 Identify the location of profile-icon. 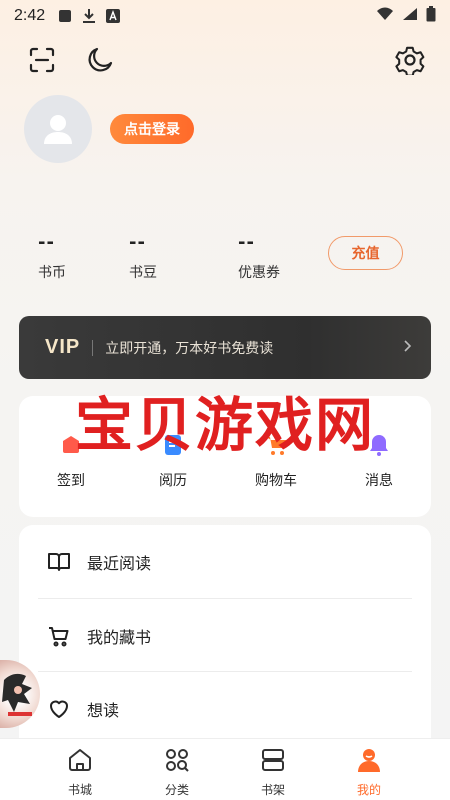
(369, 762).